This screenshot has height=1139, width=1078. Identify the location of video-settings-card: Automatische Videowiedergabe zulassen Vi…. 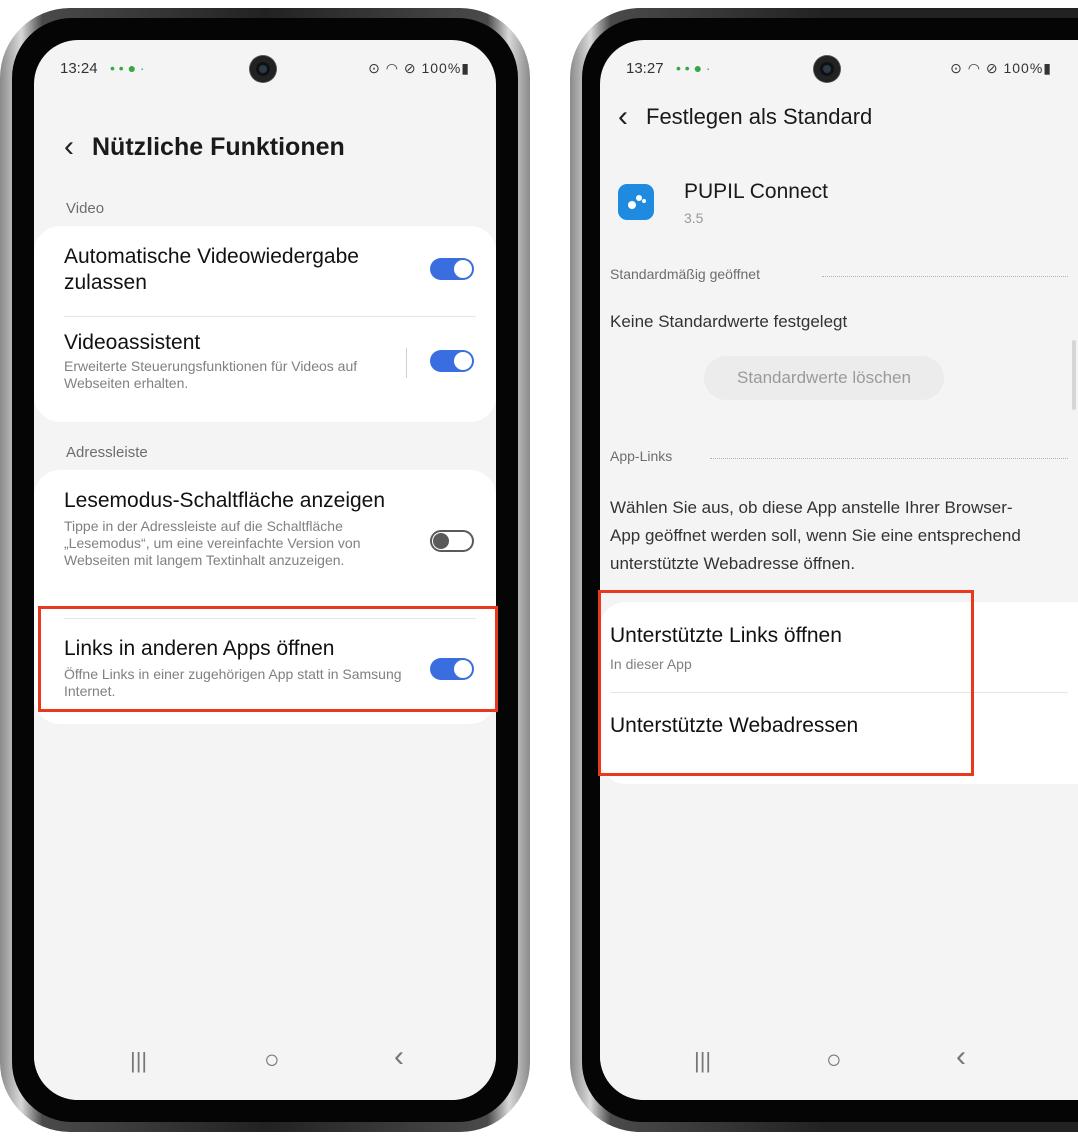
(265, 324).